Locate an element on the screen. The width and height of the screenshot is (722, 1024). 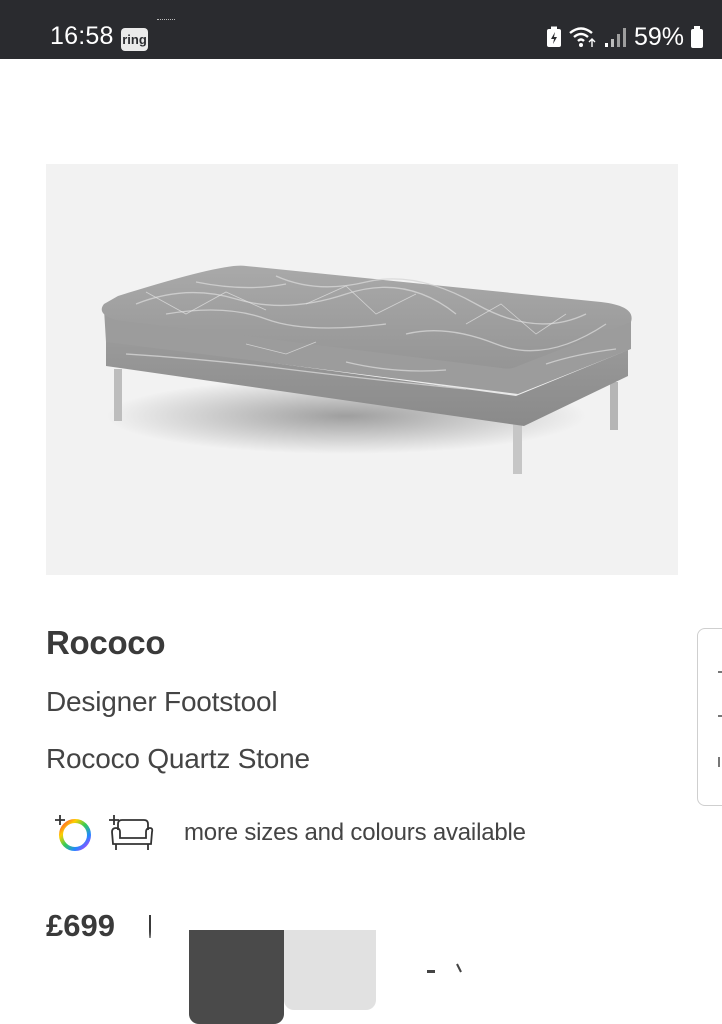
more-options-text: more sizes and colours available is located at coordinates (355, 832).